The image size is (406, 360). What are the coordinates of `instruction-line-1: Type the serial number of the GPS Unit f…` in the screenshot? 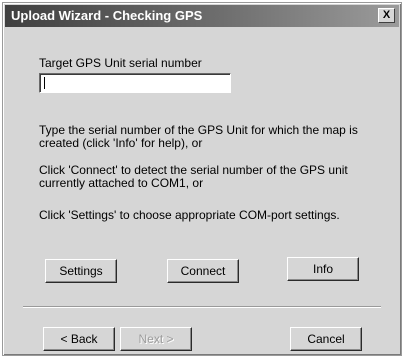 It's located at (198, 130).